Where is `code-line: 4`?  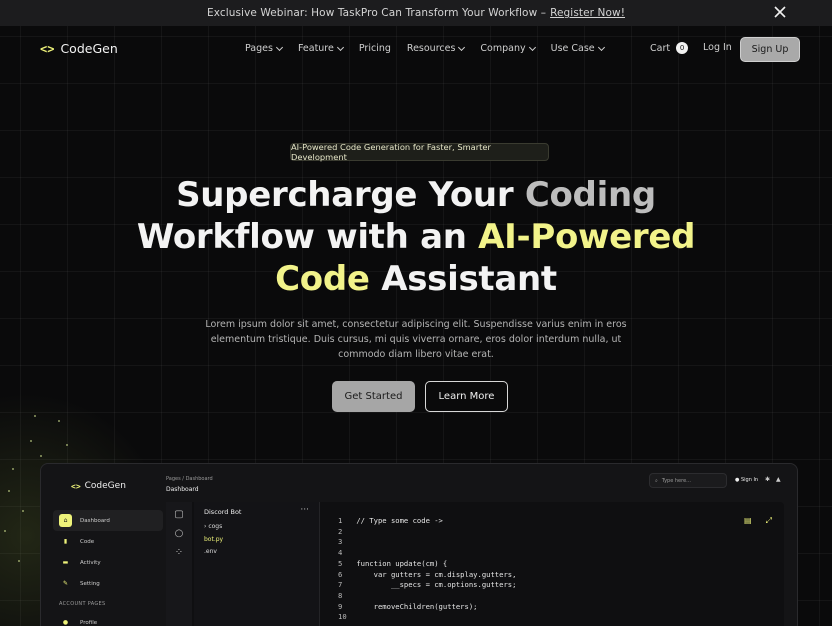 code-line: 4 is located at coordinates (427, 553).